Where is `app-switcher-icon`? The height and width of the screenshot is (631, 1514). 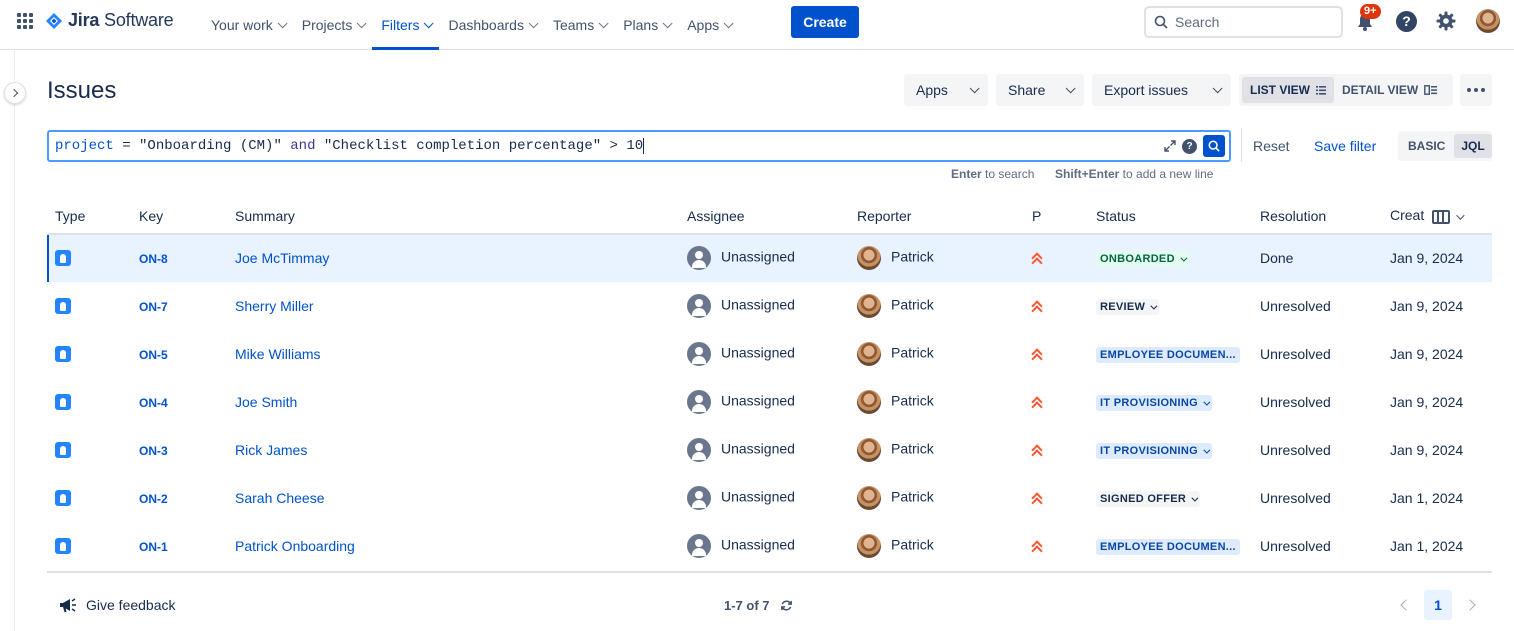
app-switcher-icon is located at coordinates (25, 21).